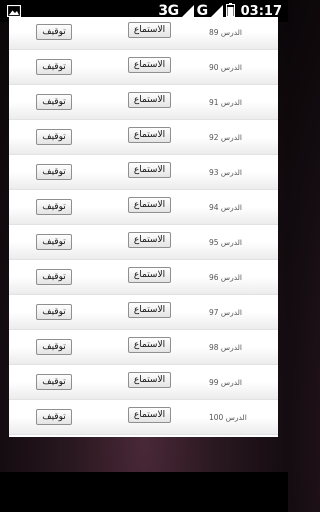 Image resolution: width=320 pixels, height=512 pixels. I want to click on lesson-row: توقيف الاستماع الدرس 89, so click(143, 33).